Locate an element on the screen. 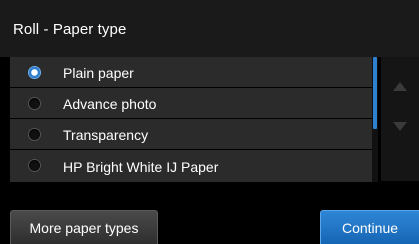 The width and height of the screenshot is (419, 244). list-item-label: HP Bright White IJ Paper is located at coordinates (141, 167).